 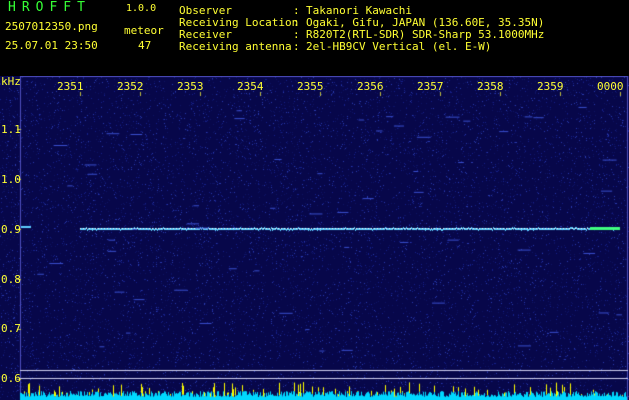 What do you see at coordinates (190, 86) in the screenshot?
I see `time-tick-label: 2353` at bounding box center [190, 86].